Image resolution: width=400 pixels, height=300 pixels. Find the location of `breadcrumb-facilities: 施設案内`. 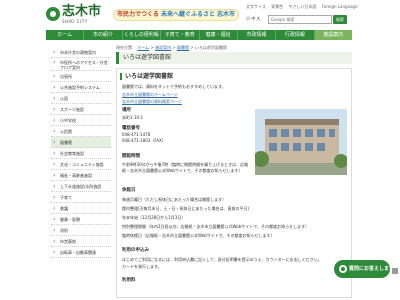

breadcrumb-facilities: 施設案内 is located at coordinates (163, 47).